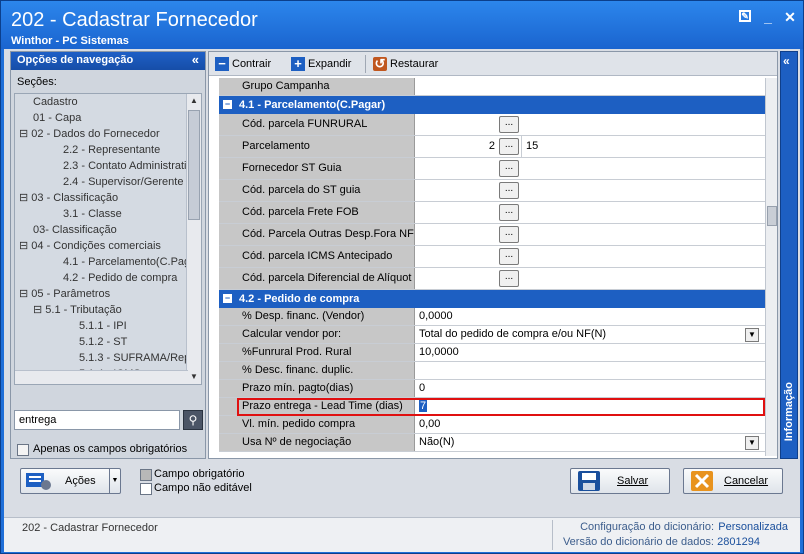  Describe the element at coordinates (786, 61) in the screenshot. I see `expand-info-icon: «` at that location.